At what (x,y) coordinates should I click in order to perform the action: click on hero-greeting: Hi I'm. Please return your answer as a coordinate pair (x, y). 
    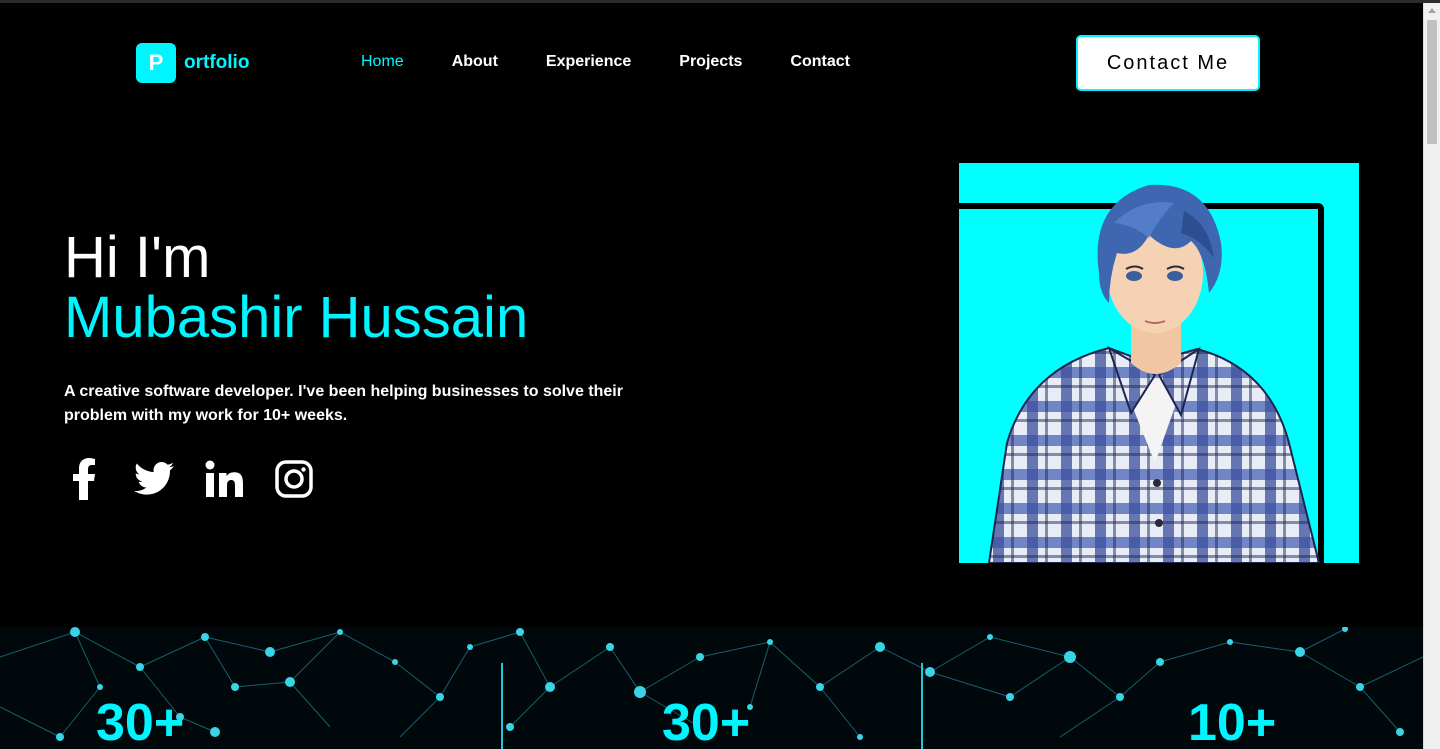
    Looking at the image, I should click on (137, 257).